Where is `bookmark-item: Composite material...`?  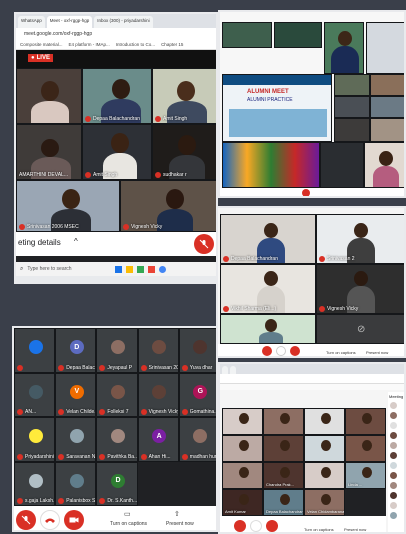 bookmark-item: Composite material... is located at coordinates (41, 44).